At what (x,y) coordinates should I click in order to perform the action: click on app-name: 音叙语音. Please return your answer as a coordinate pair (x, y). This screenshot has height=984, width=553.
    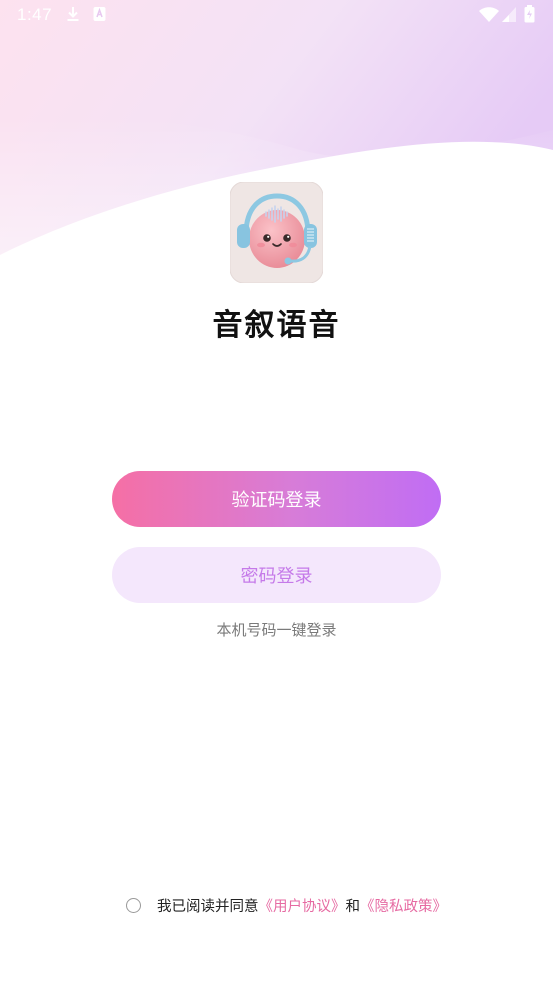
    Looking at the image, I should click on (276, 325).